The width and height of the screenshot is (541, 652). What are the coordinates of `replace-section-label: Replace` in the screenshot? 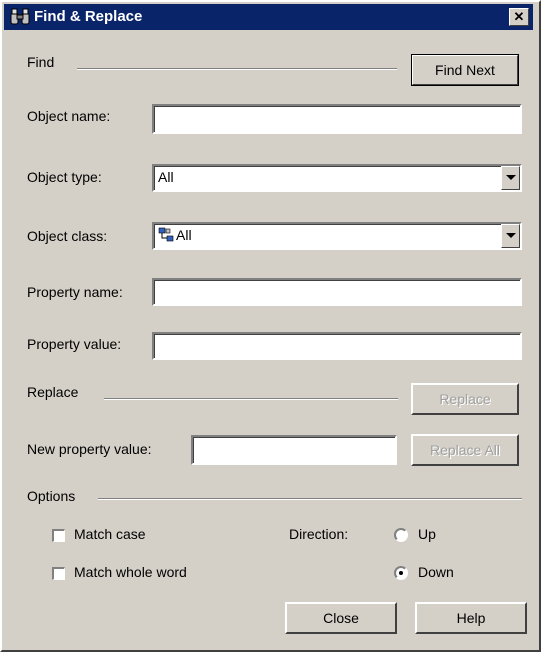 It's located at (53, 392).